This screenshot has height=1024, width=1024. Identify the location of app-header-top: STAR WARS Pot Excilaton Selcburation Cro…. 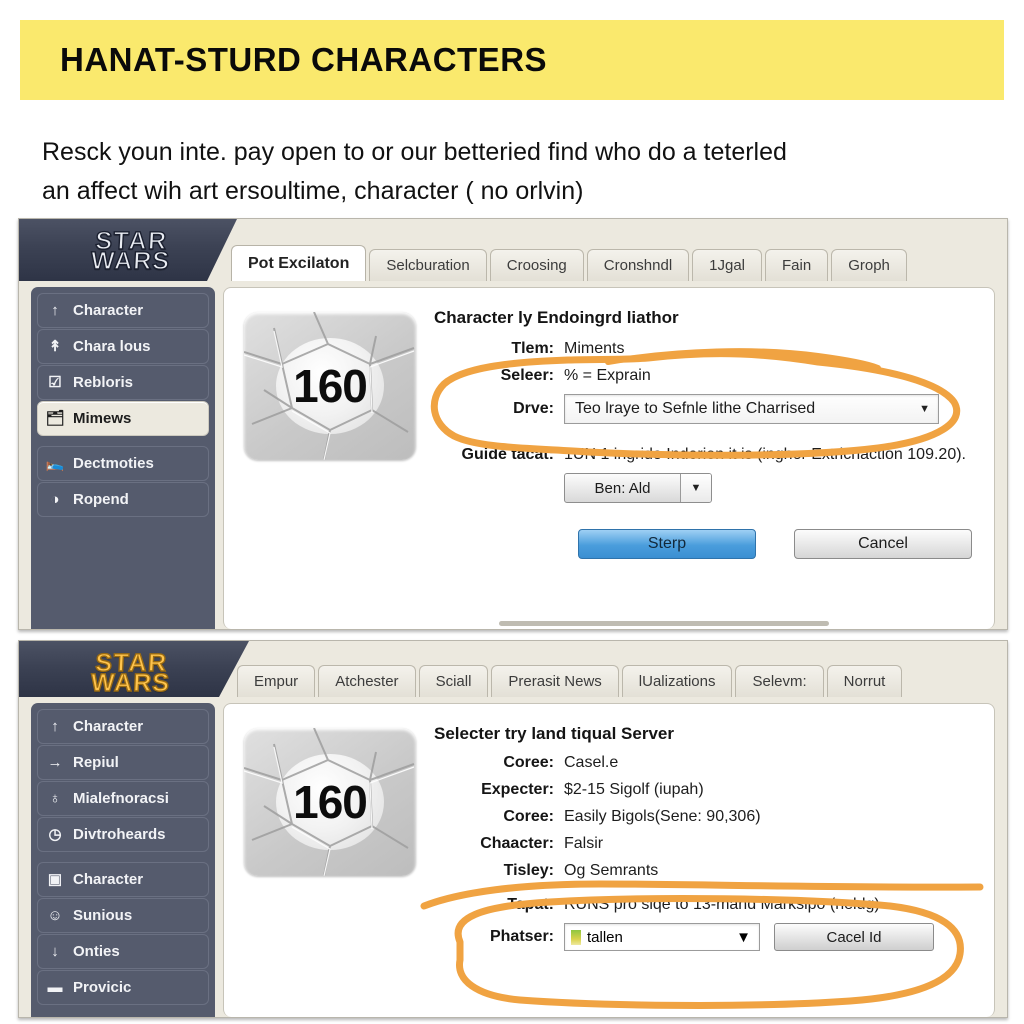
(513, 250).